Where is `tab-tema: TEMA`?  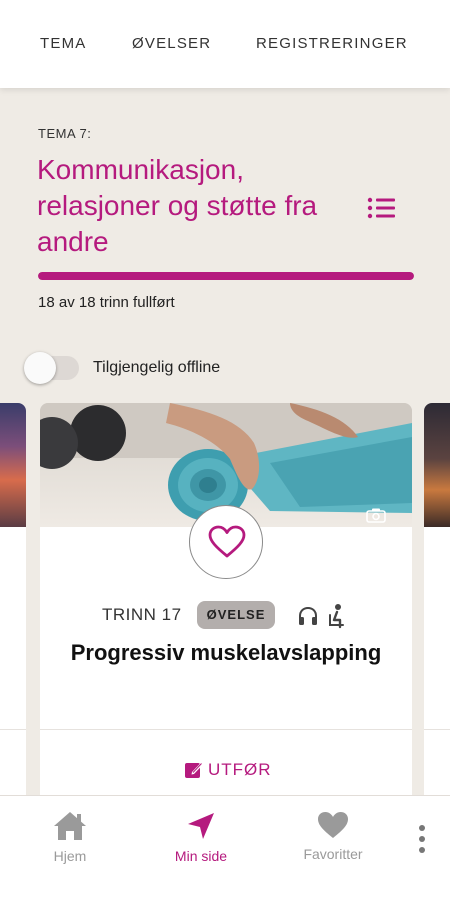 tab-tema: TEMA is located at coordinates (63, 43).